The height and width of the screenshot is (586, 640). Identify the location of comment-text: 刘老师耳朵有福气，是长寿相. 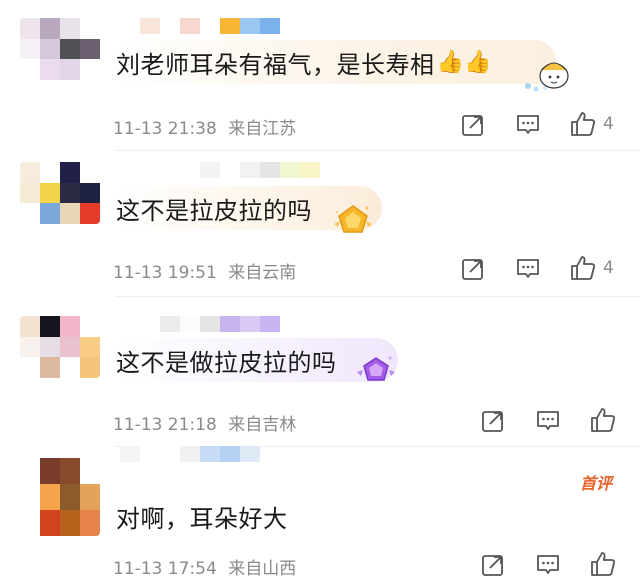
(275, 64).